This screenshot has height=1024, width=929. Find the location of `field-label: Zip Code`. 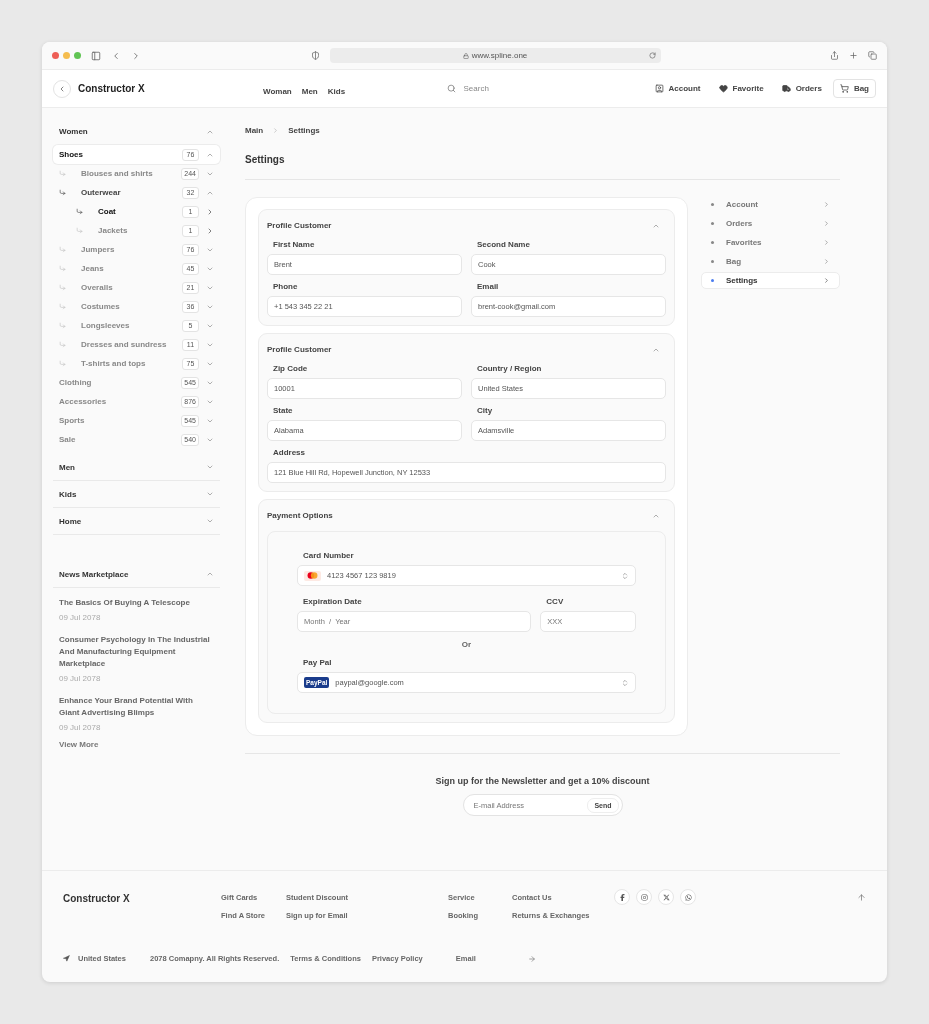

field-label: Zip Code is located at coordinates (290, 368).